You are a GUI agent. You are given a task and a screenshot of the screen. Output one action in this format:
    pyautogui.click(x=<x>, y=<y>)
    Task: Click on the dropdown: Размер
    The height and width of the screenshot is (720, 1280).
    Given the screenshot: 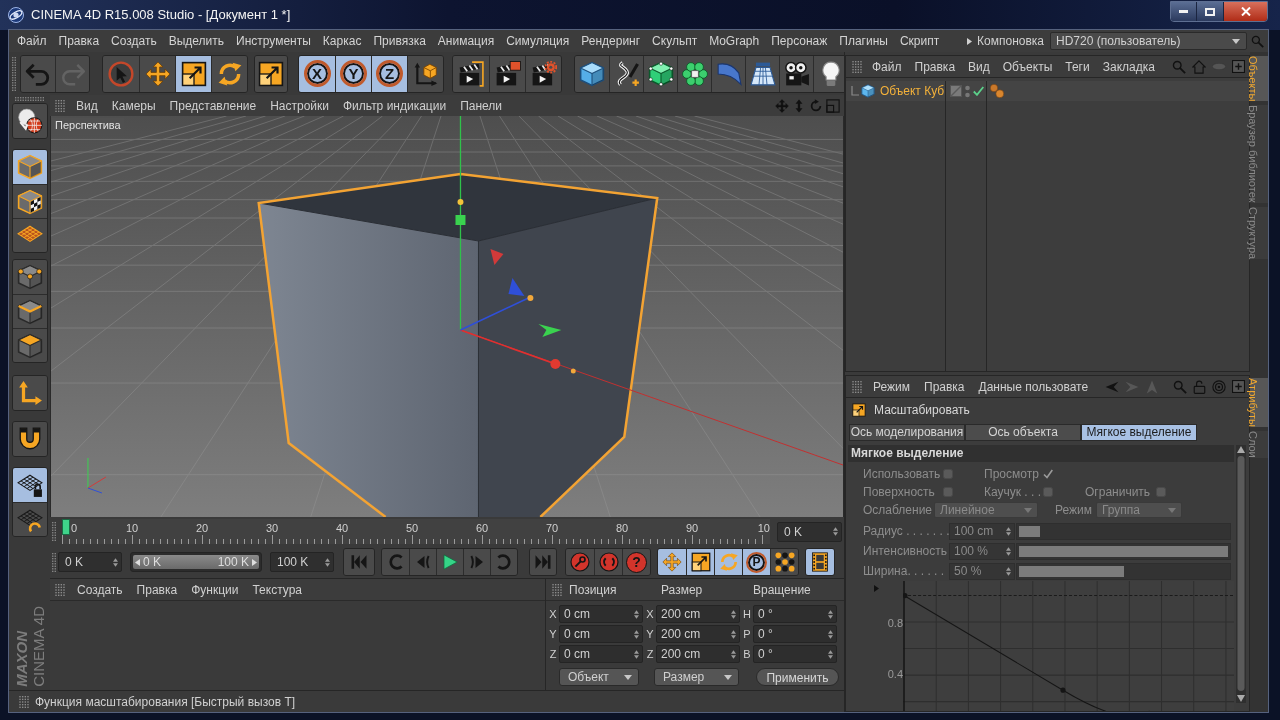 What is the action you would take?
    pyautogui.click(x=696, y=677)
    